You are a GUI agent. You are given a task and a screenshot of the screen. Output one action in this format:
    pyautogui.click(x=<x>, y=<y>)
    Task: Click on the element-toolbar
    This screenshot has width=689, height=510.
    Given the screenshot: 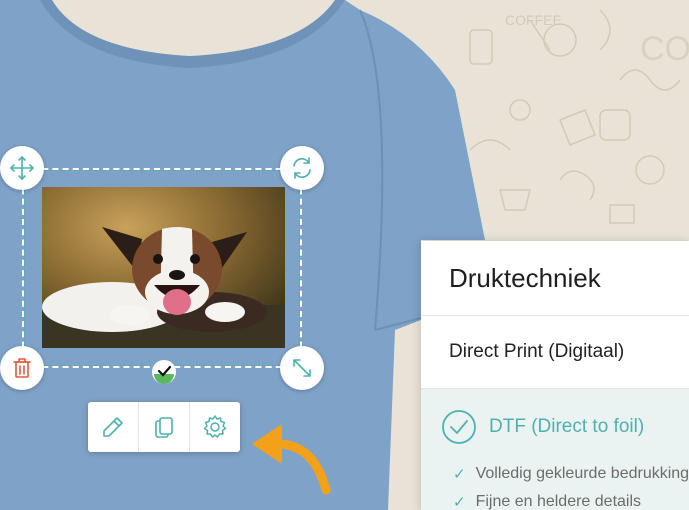 What is the action you would take?
    pyautogui.click(x=164, y=427)
    